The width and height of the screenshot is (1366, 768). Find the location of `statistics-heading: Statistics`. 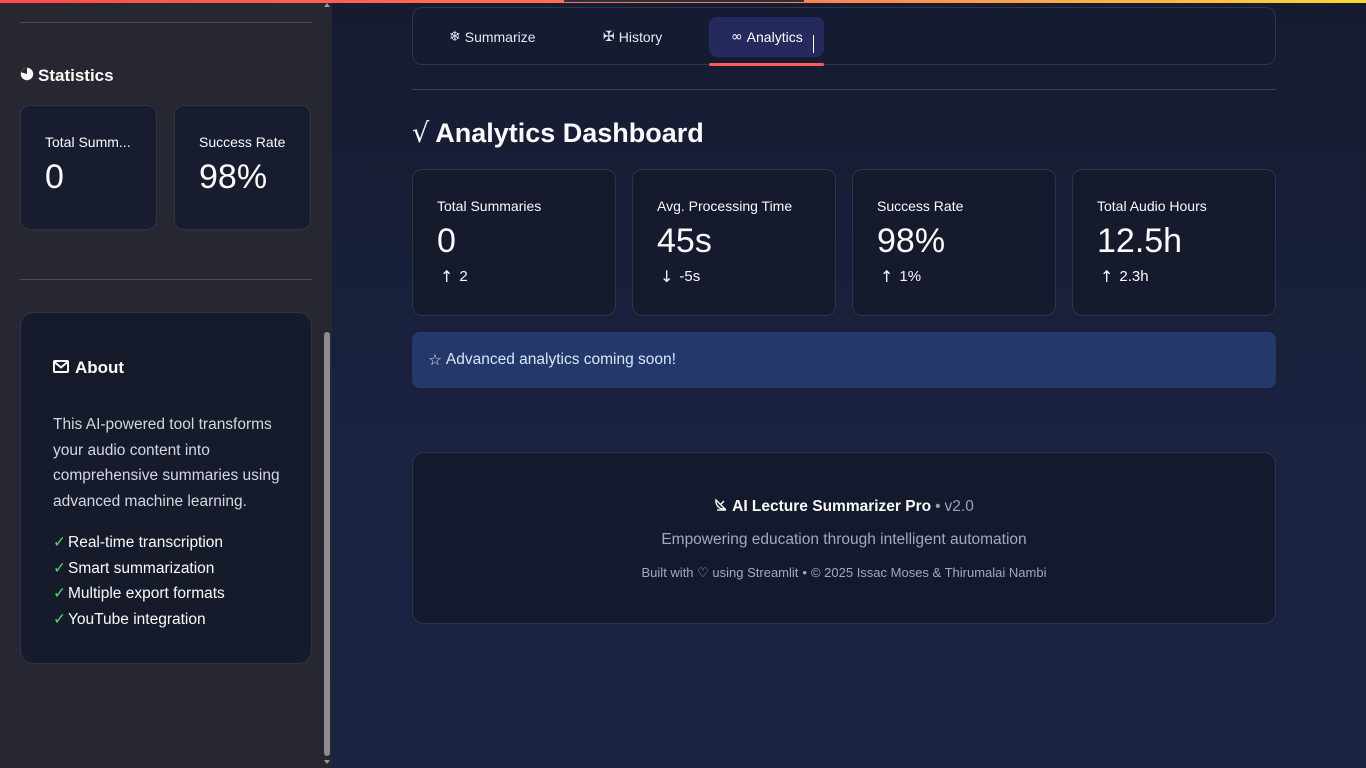

statistics-heading: Statistics is located at coordinates (67, 76).